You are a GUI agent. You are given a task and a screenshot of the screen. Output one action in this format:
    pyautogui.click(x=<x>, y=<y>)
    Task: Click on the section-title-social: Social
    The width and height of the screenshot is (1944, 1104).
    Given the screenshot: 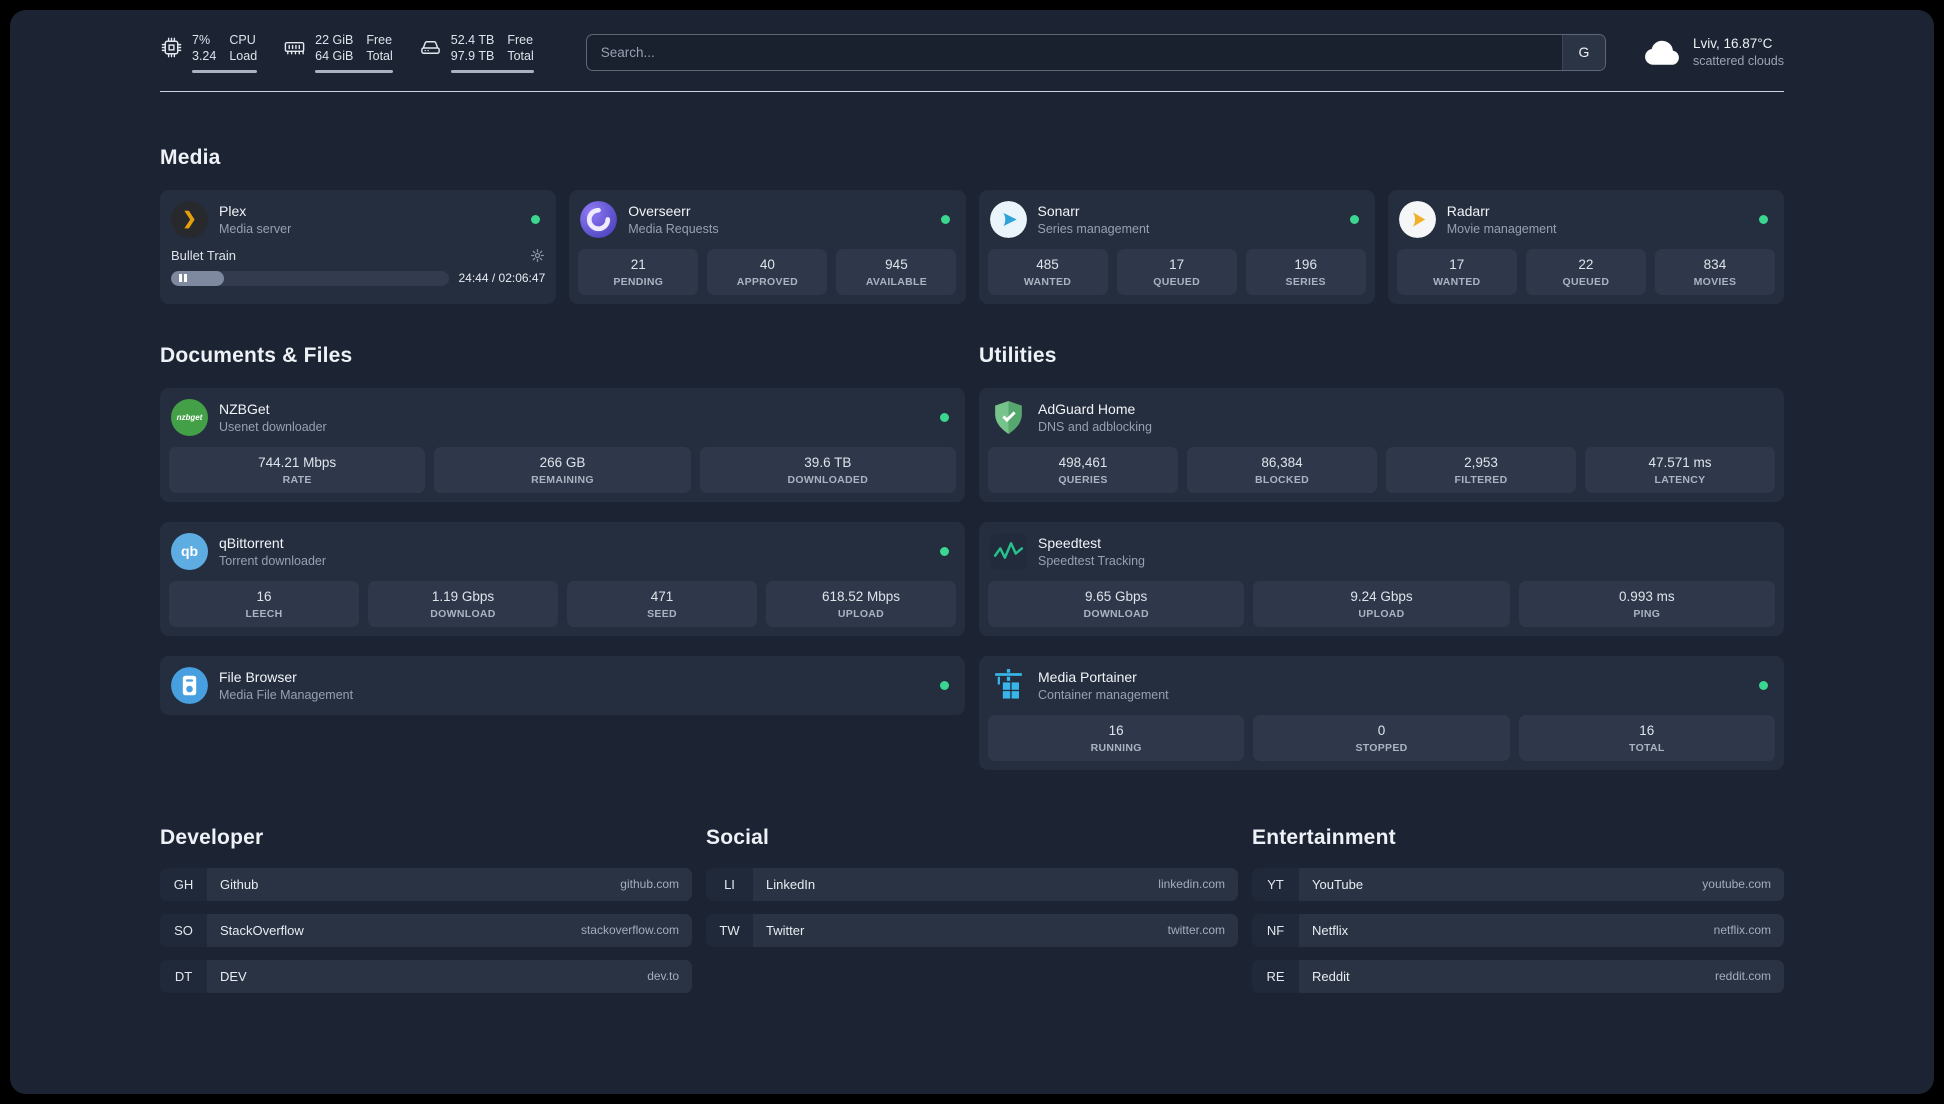 What is the action you would take?
    pyautogui.click(x=738, y=837)
    